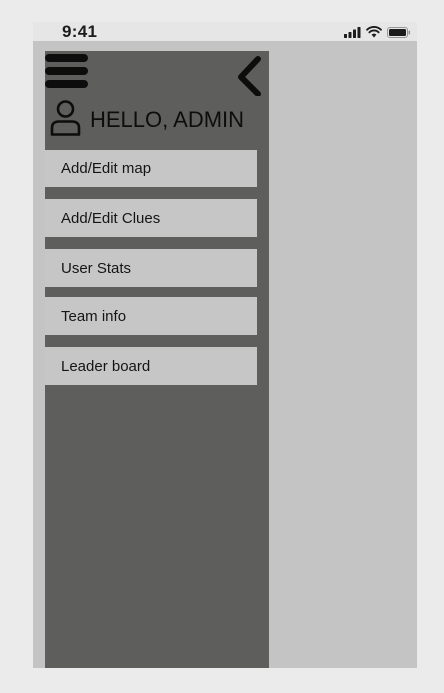 This screenshot has width=444, height=693. I want to click on menu-item-add-edit-clues: Add/Edit Clues, so click(151, 218).